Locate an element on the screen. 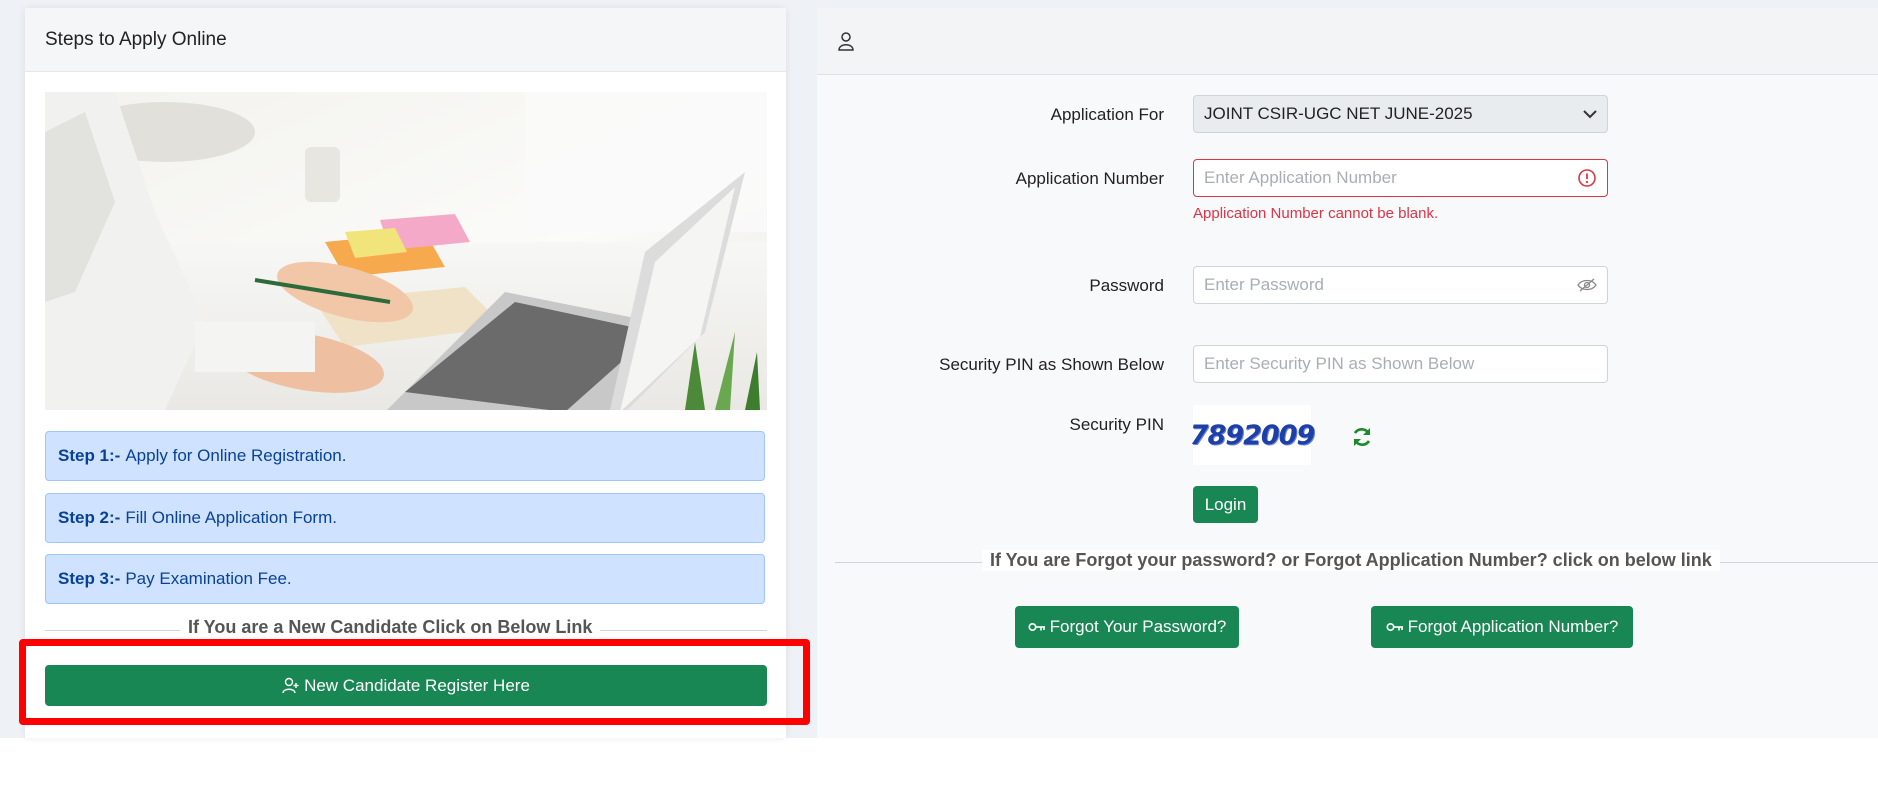 Image resolution: width=1878 pixels, height=788 pixels. application-number-field: Enter Application Number is located at coordinates (1400, 178).